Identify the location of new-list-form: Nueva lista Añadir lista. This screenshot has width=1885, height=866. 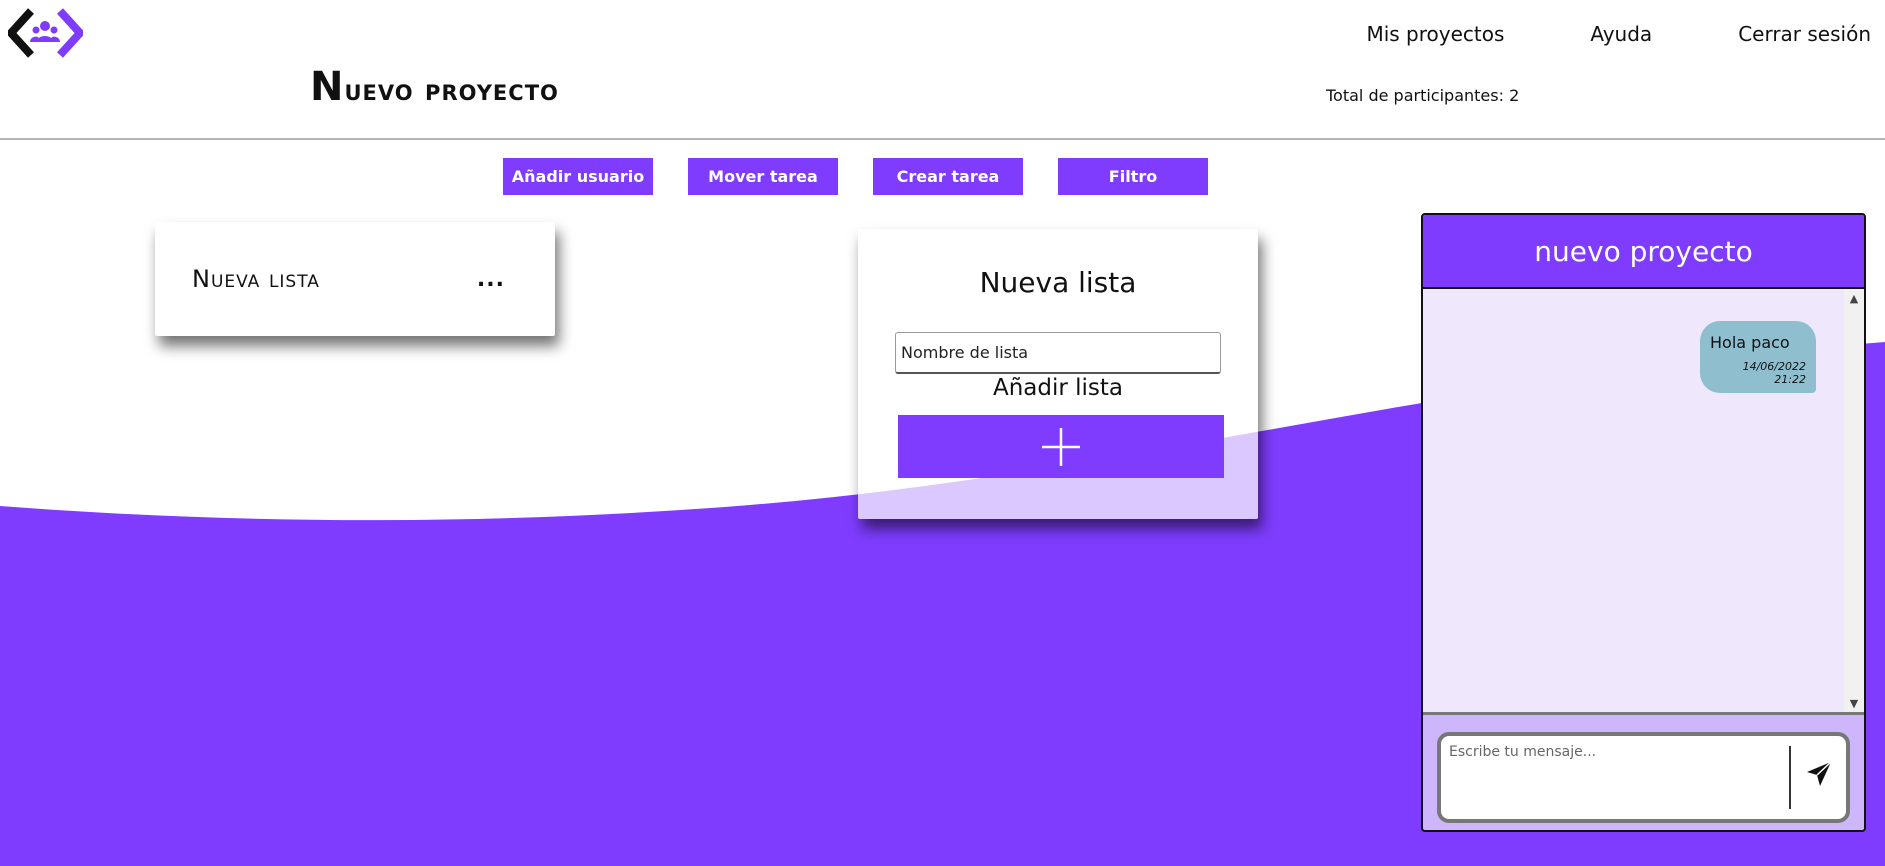
(1058, 374).